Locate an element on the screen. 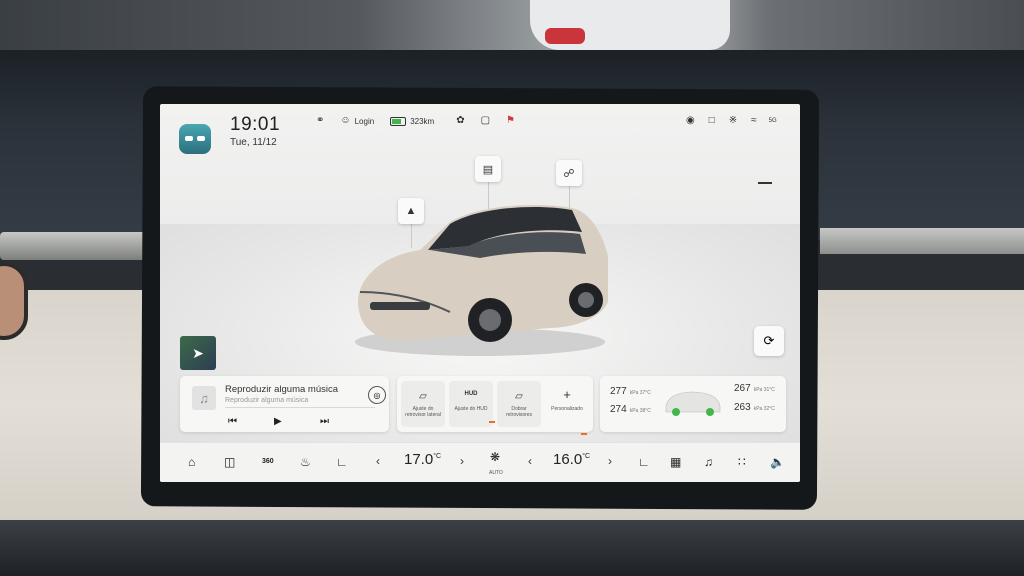 The height and width of the screenshot is (576, 1024). tire-car-diagram is located at coordinates (693, 403).